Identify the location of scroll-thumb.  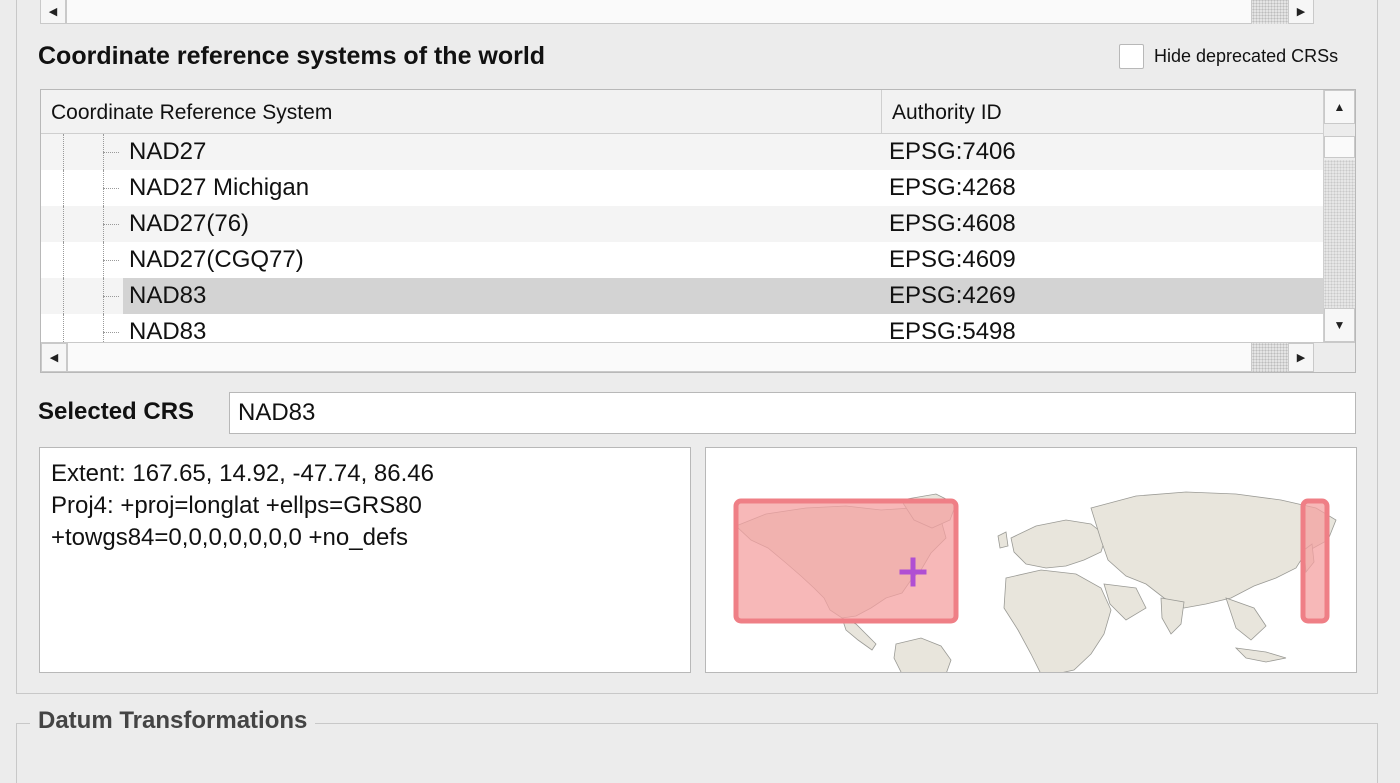
(659, 357).